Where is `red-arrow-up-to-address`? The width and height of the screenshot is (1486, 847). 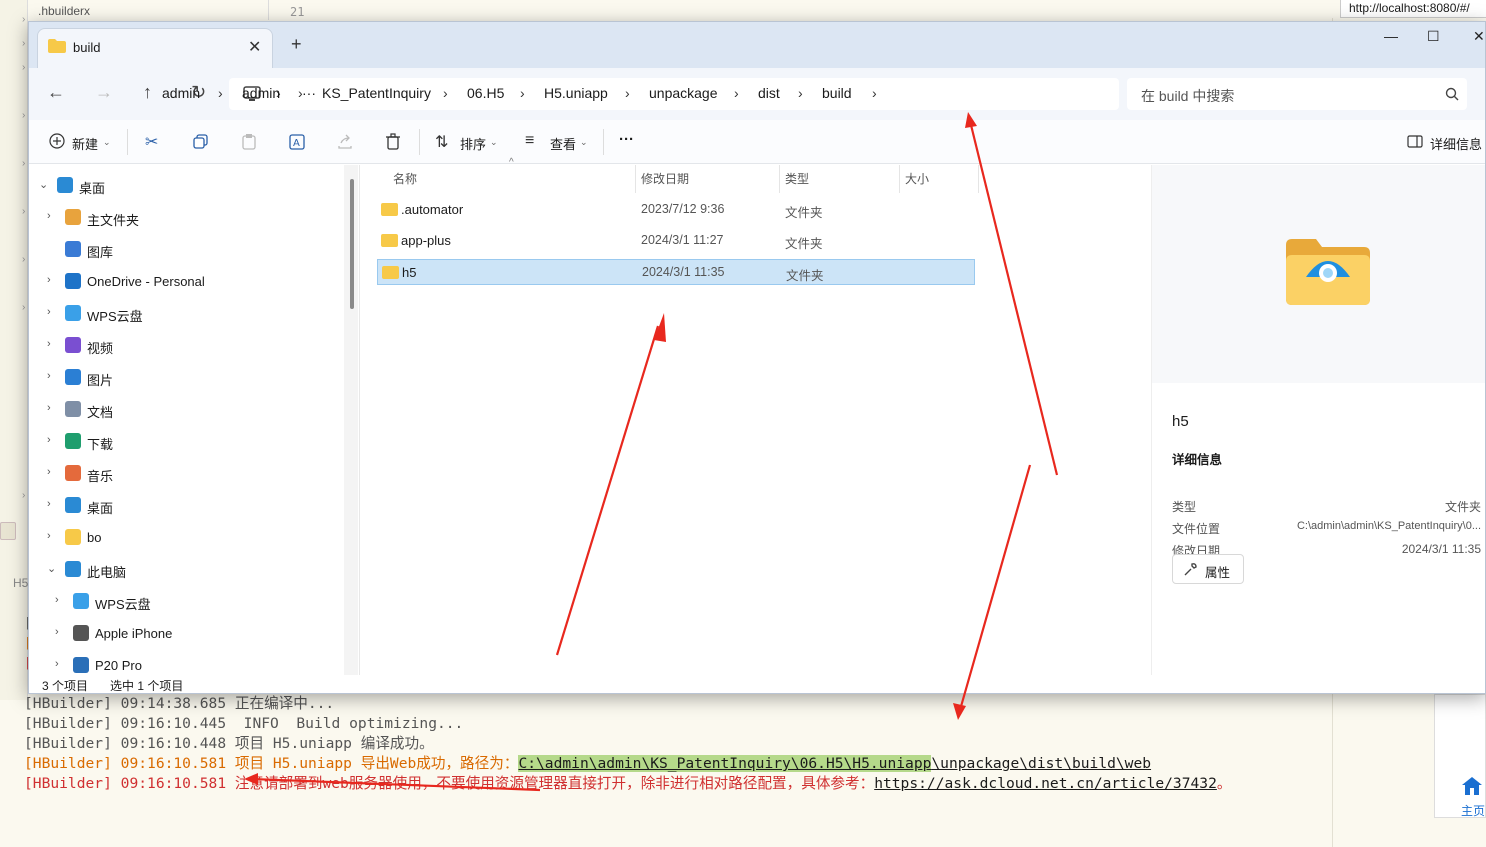
red-arrow-up-to-address is located at coordinates (1012, 294).